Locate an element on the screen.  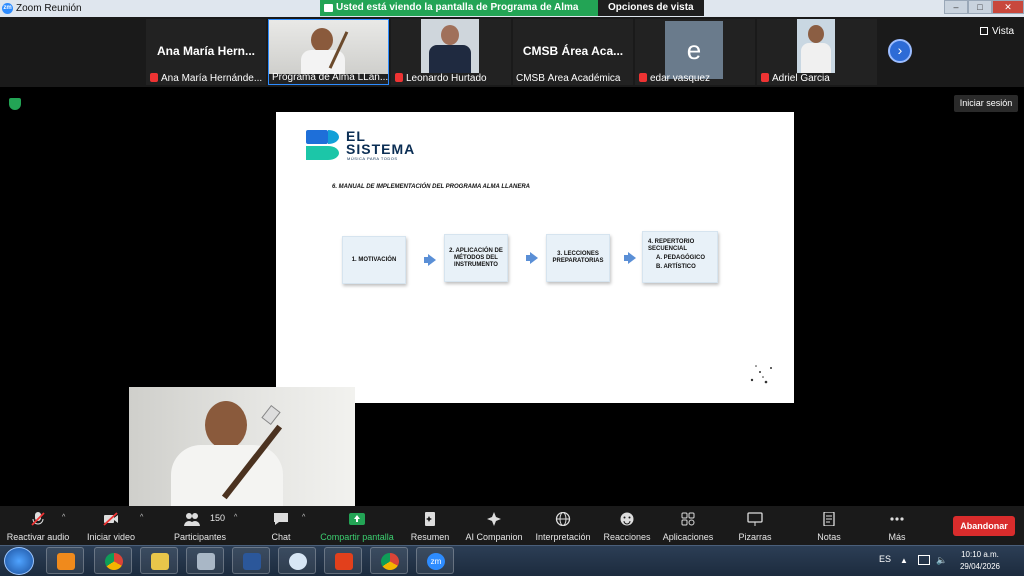
step-box: 3. LECCIONES PREPARATORIAS is located at coordinates (578, 258).